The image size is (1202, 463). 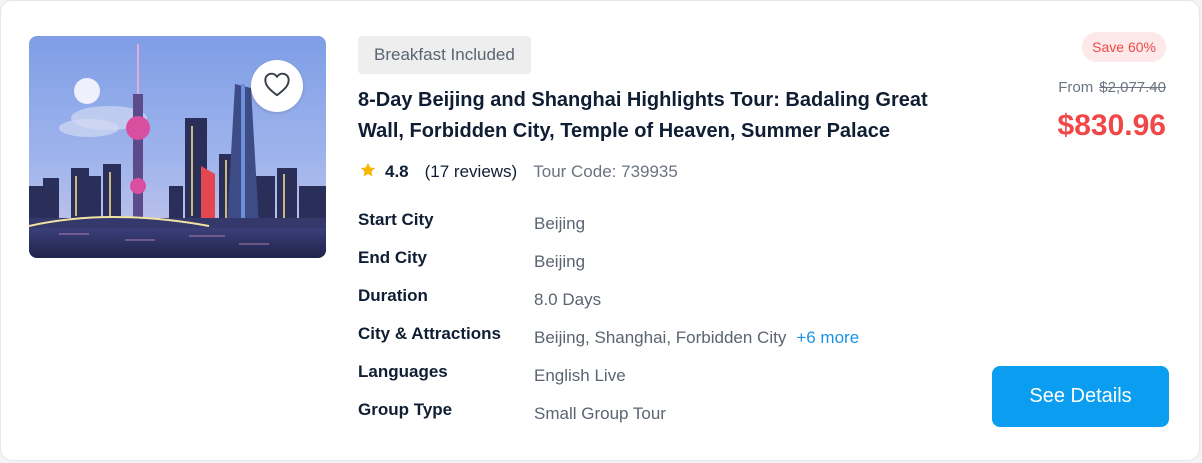 I want to click on tour-code: Tour Code: 739935, so click(x=605, y=171).